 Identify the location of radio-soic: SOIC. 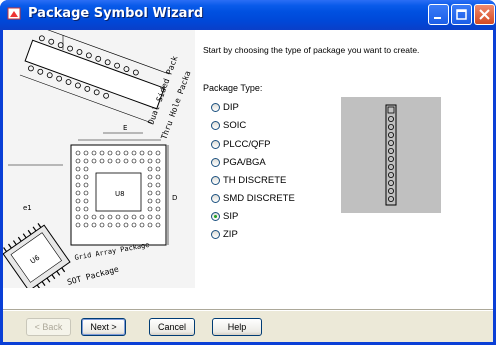
(228, 125).